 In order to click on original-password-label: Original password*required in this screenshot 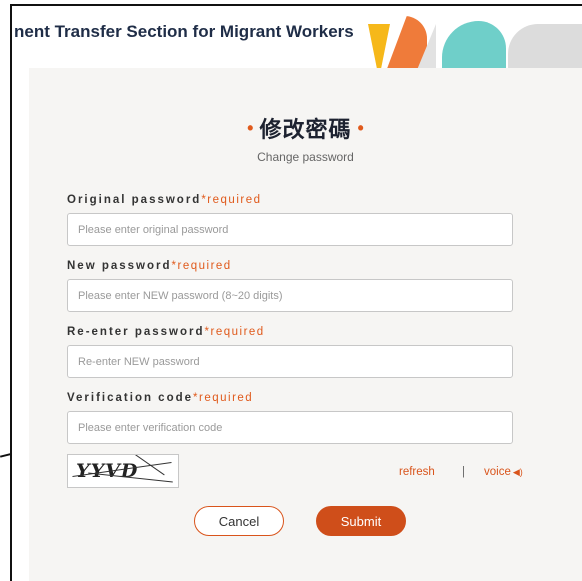, I will do `click(164, 200)`.